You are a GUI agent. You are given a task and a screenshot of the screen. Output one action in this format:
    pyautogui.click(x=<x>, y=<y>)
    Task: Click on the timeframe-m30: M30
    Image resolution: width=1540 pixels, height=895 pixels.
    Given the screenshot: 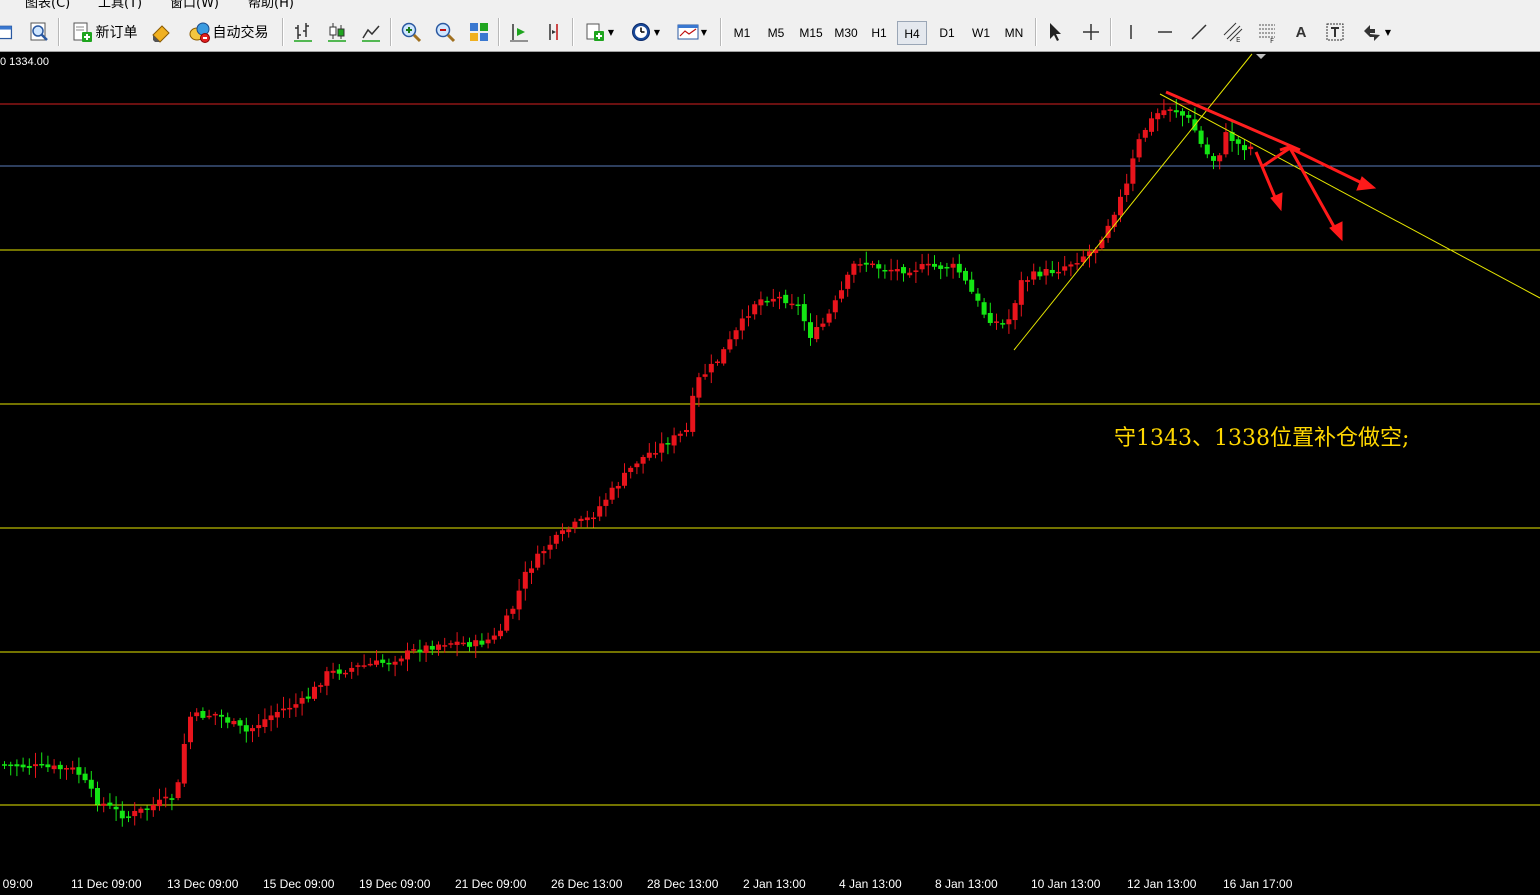 What is the action you would take?
    pyautogui.click(x=846, y=33)
    